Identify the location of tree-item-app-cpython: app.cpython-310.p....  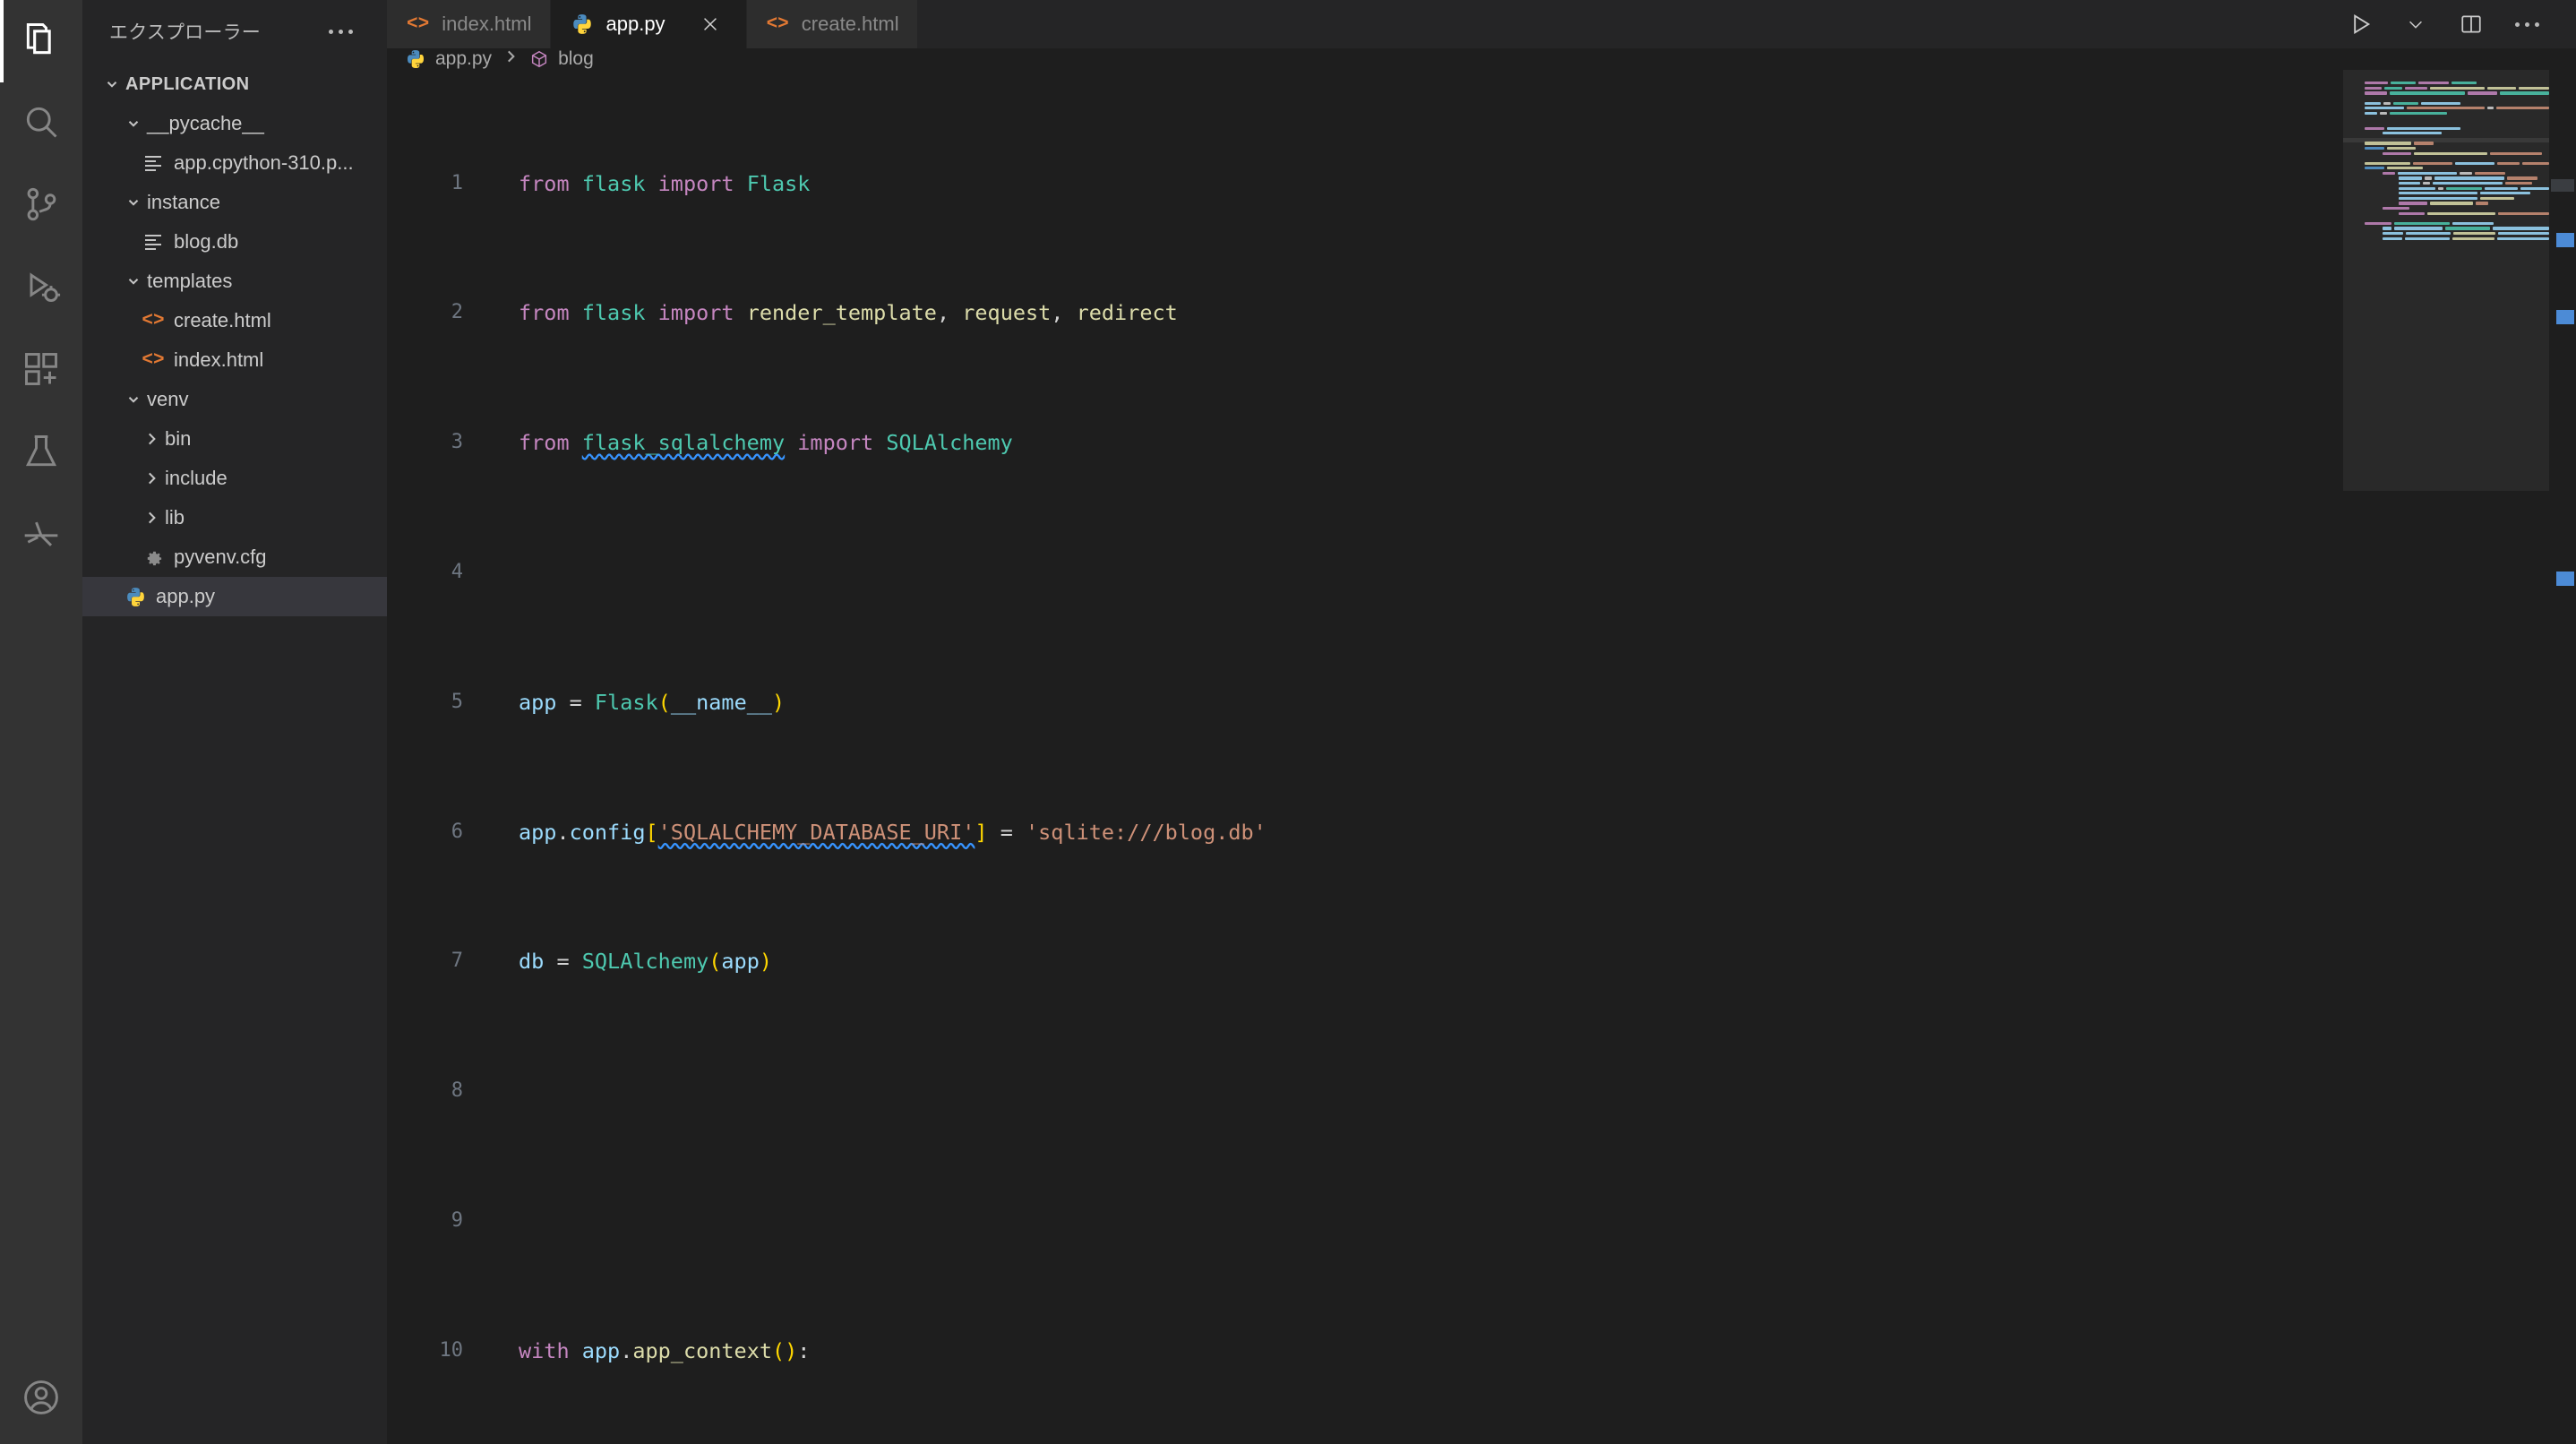
(234, 163).